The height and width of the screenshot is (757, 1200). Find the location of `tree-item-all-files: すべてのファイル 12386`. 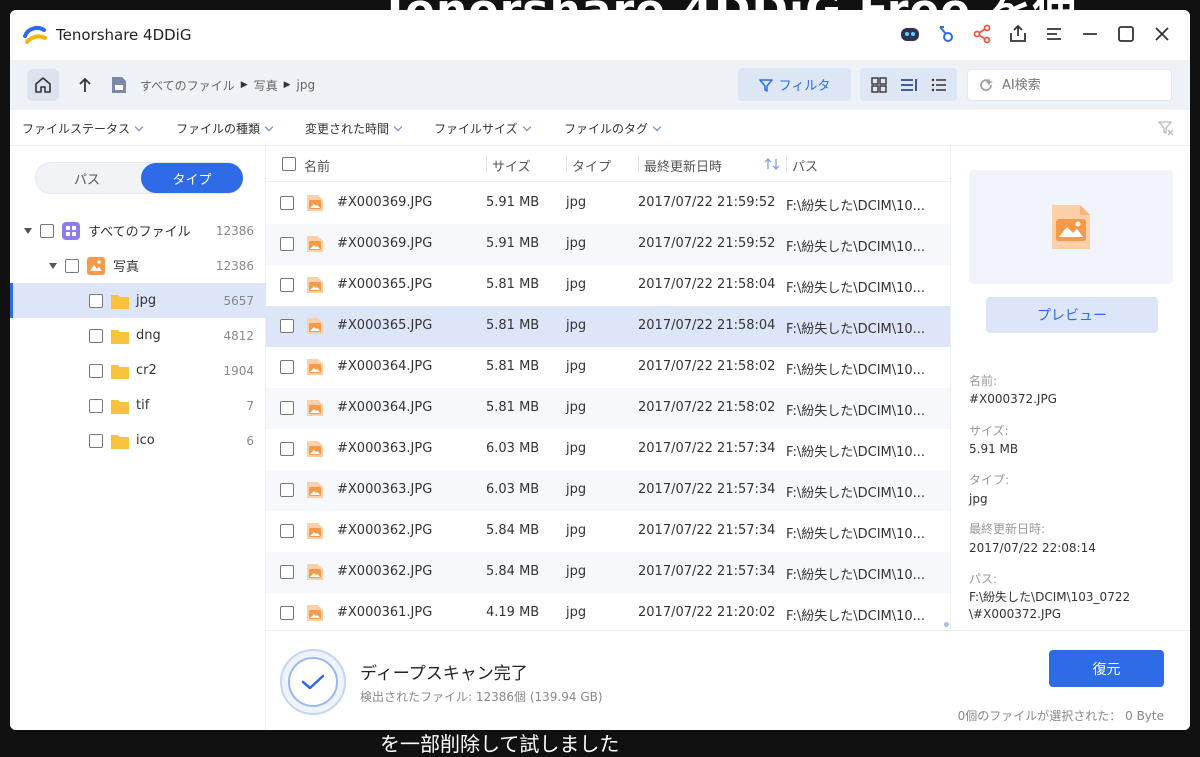

tree-item-all-files: すべてのファイル 12386 is located at coordinates (138, 230).